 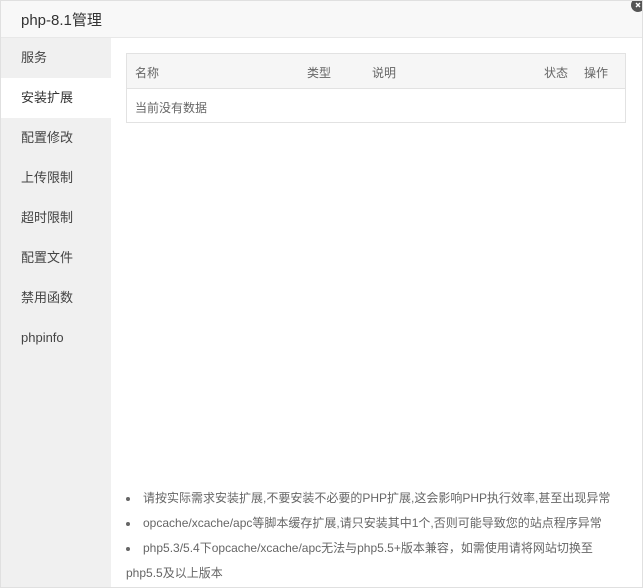 What do you see at coordinates (319, 73) in the screenshot?
I see `column-header-type: 类型` at bounding box center [319, 73].